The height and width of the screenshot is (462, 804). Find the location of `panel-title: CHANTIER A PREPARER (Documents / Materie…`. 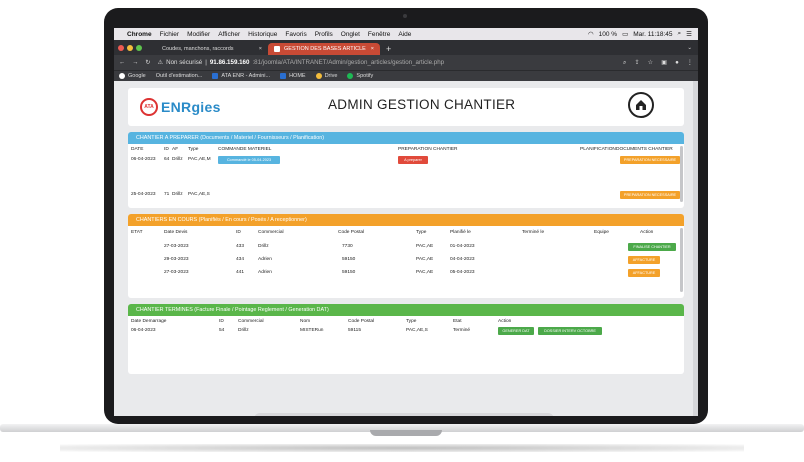

panel-title: CHANTIER A PREPARER (Documents / Materie… is located at coordinates (406, 138).